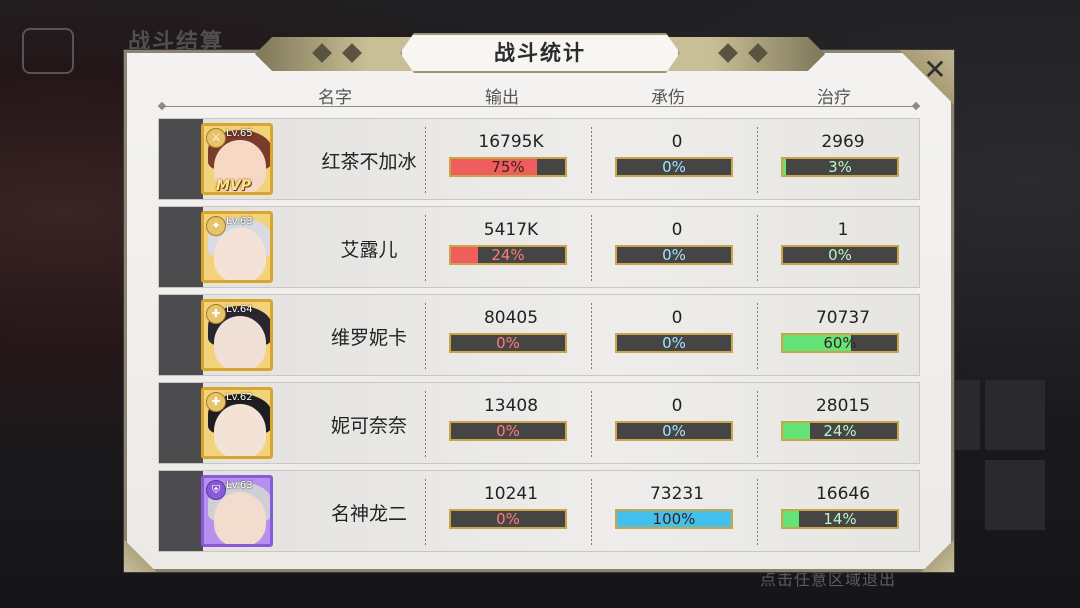 The height and width of the screenshot is (608, 1080). Describe the element at coordinates (239, 309) in the screenshot. I see `character-level: Lv.64` at that location.